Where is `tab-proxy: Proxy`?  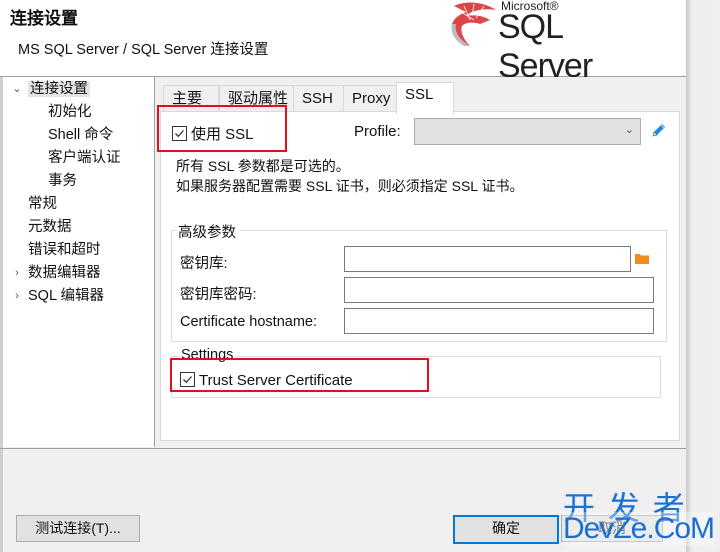 tab-proxy: Proxy is located at coordinates (373, 98).